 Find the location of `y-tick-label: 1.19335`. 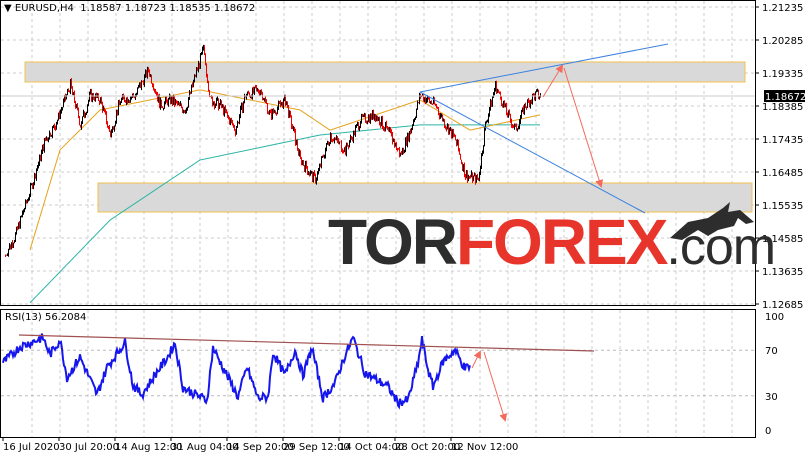

y-tick-label: 1.19335 is located at coordinates (782, 74).